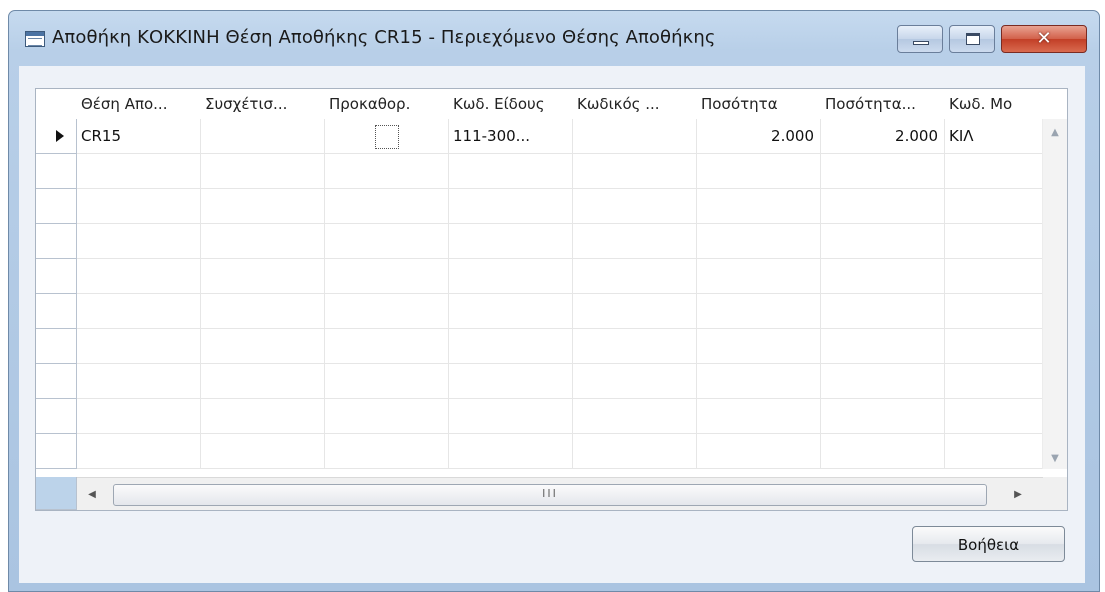 This screenshot has width=1105, height=592. I want to click on column-header-default: Προκαθορ., so click(387, 104).